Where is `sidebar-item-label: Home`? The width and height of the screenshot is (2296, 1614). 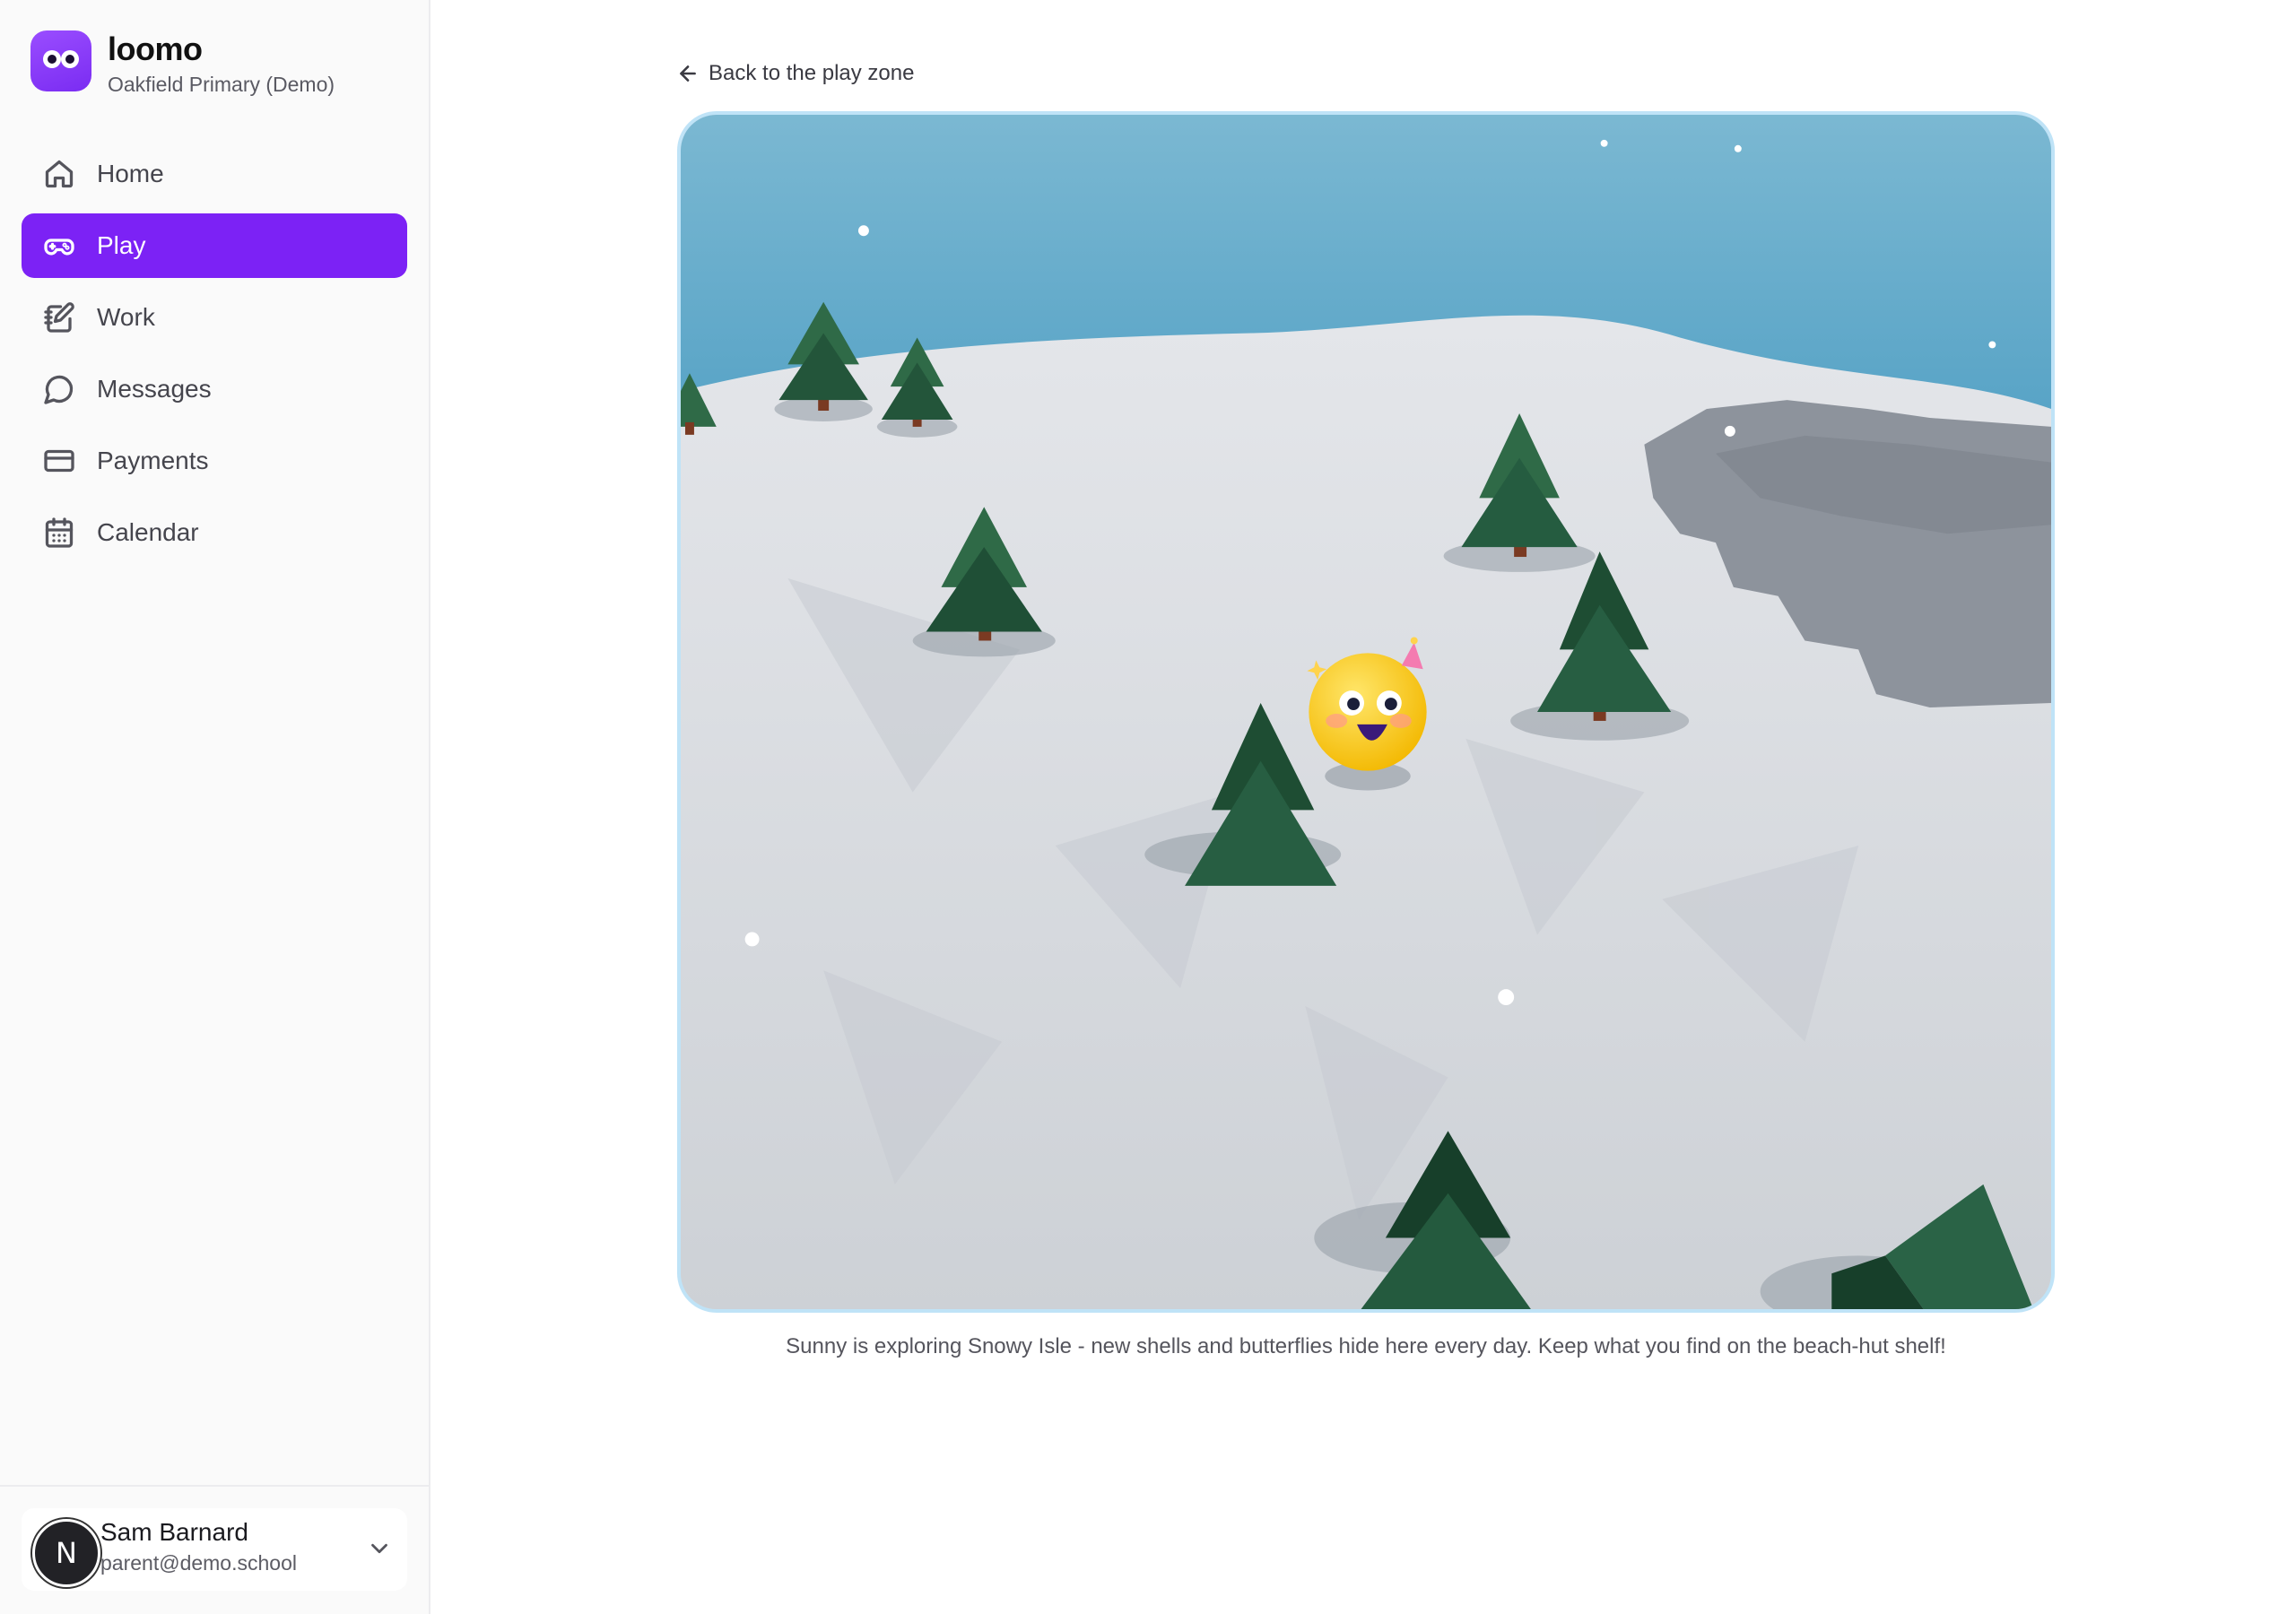 sidebar-item-label: Home is located at coordinates (130, 173).